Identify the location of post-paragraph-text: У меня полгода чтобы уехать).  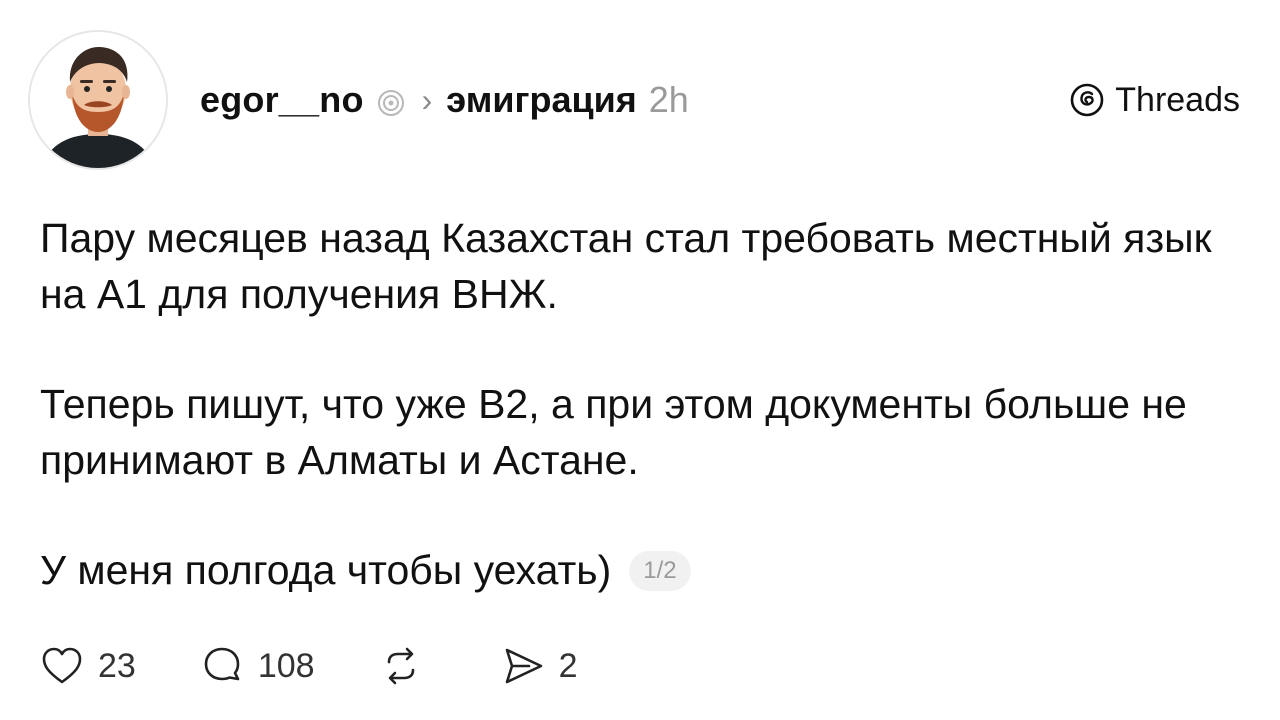
(326, 570).